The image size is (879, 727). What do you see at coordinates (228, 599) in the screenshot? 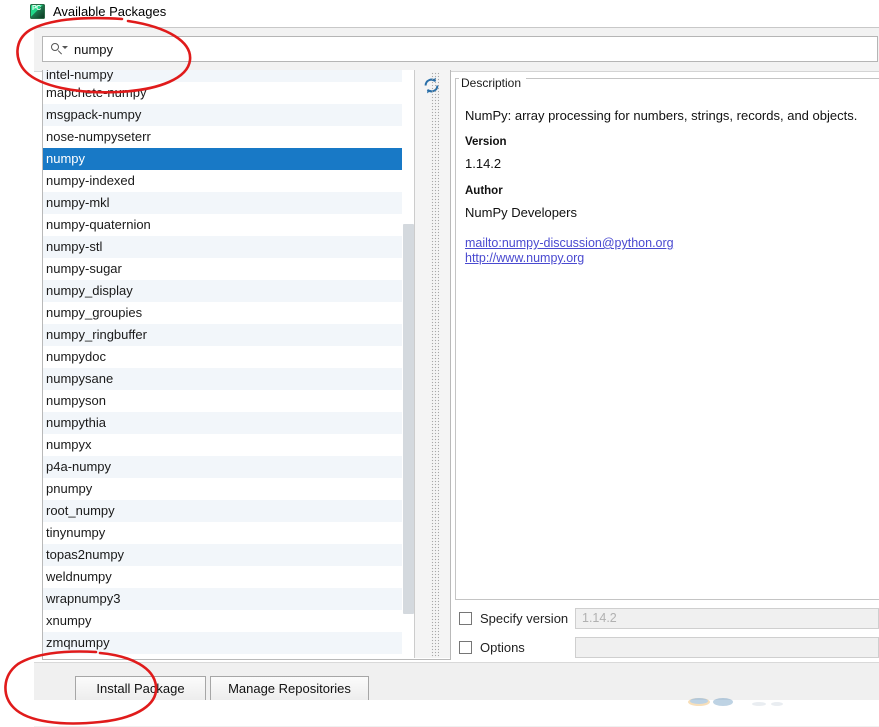
I see `package-list-item: wrapnumpy3` at bounding box center [228, 599].